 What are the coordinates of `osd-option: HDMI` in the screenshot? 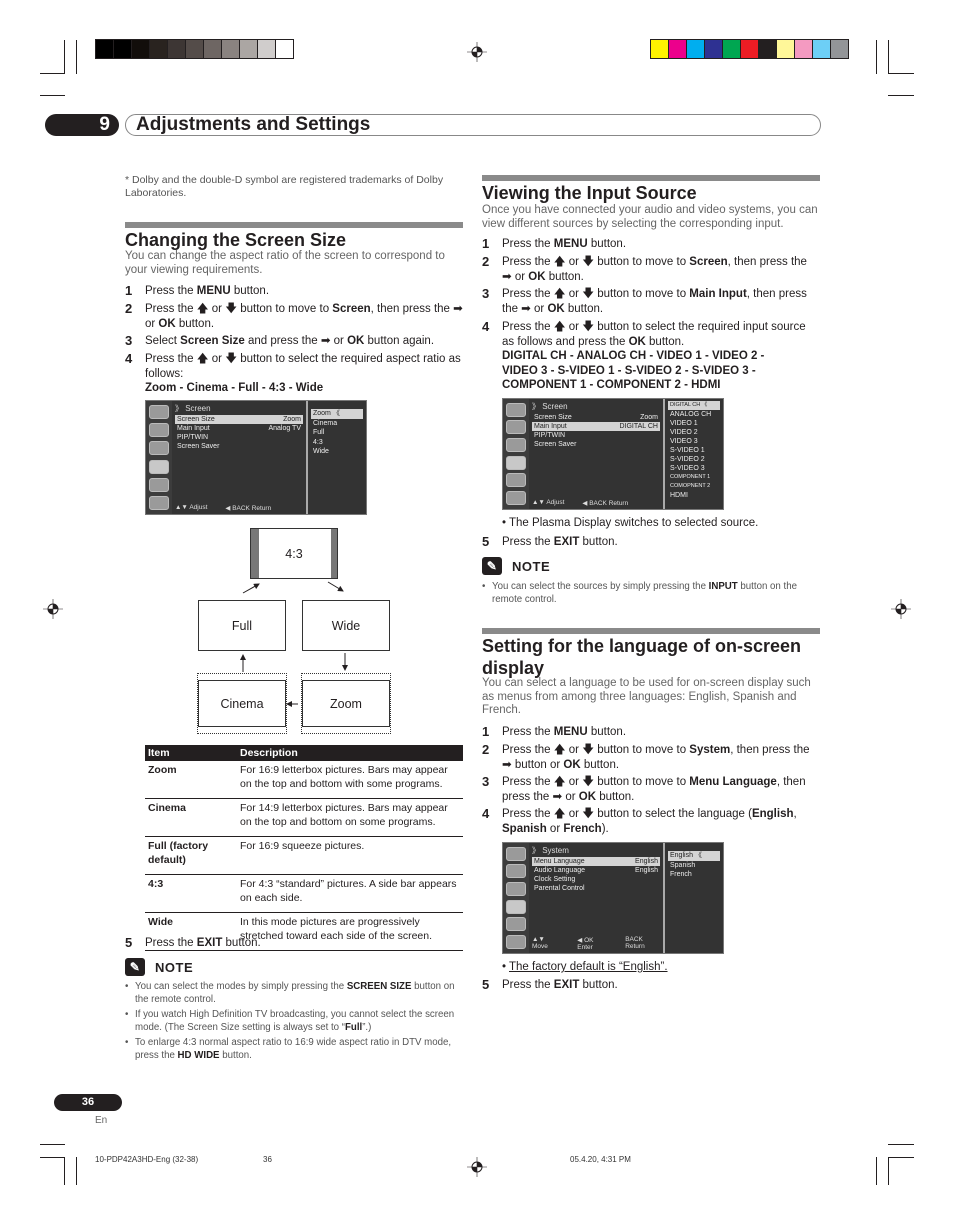 It's located at (679, 495).